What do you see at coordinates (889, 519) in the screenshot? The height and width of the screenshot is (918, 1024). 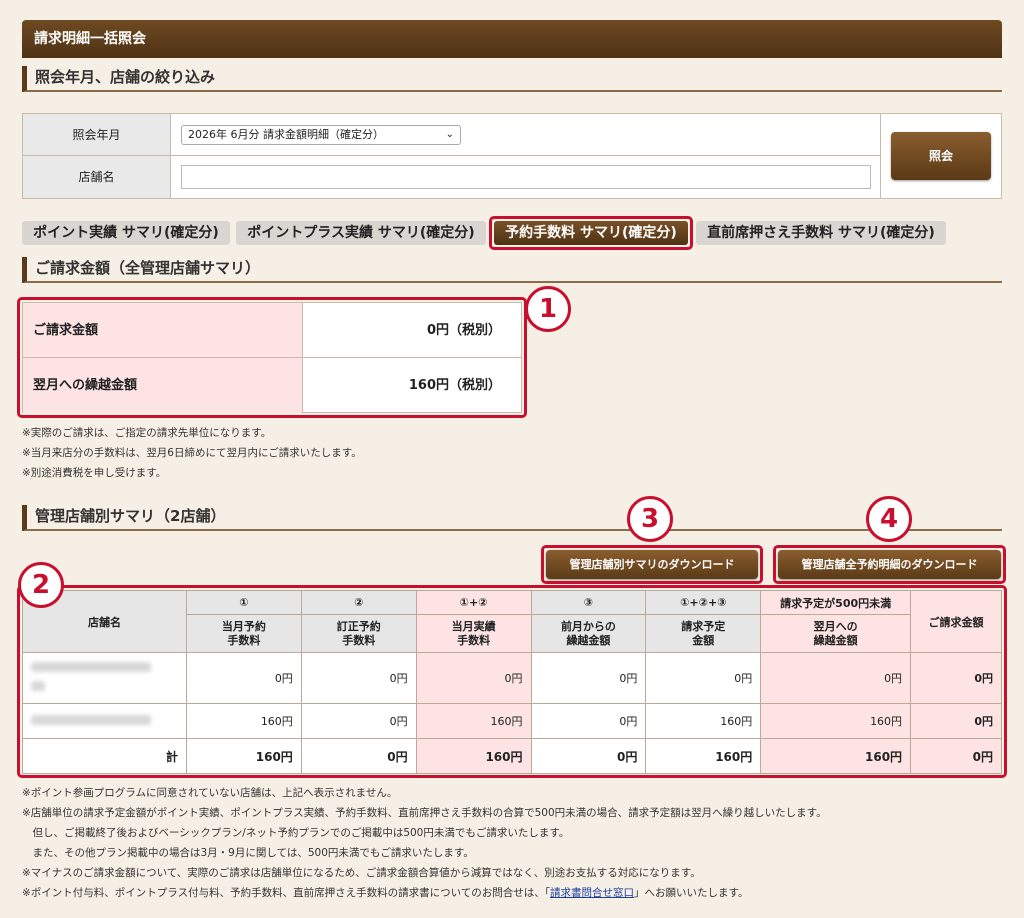 I see `annotation-marker-4: 4` at bounding box center [889, 519].